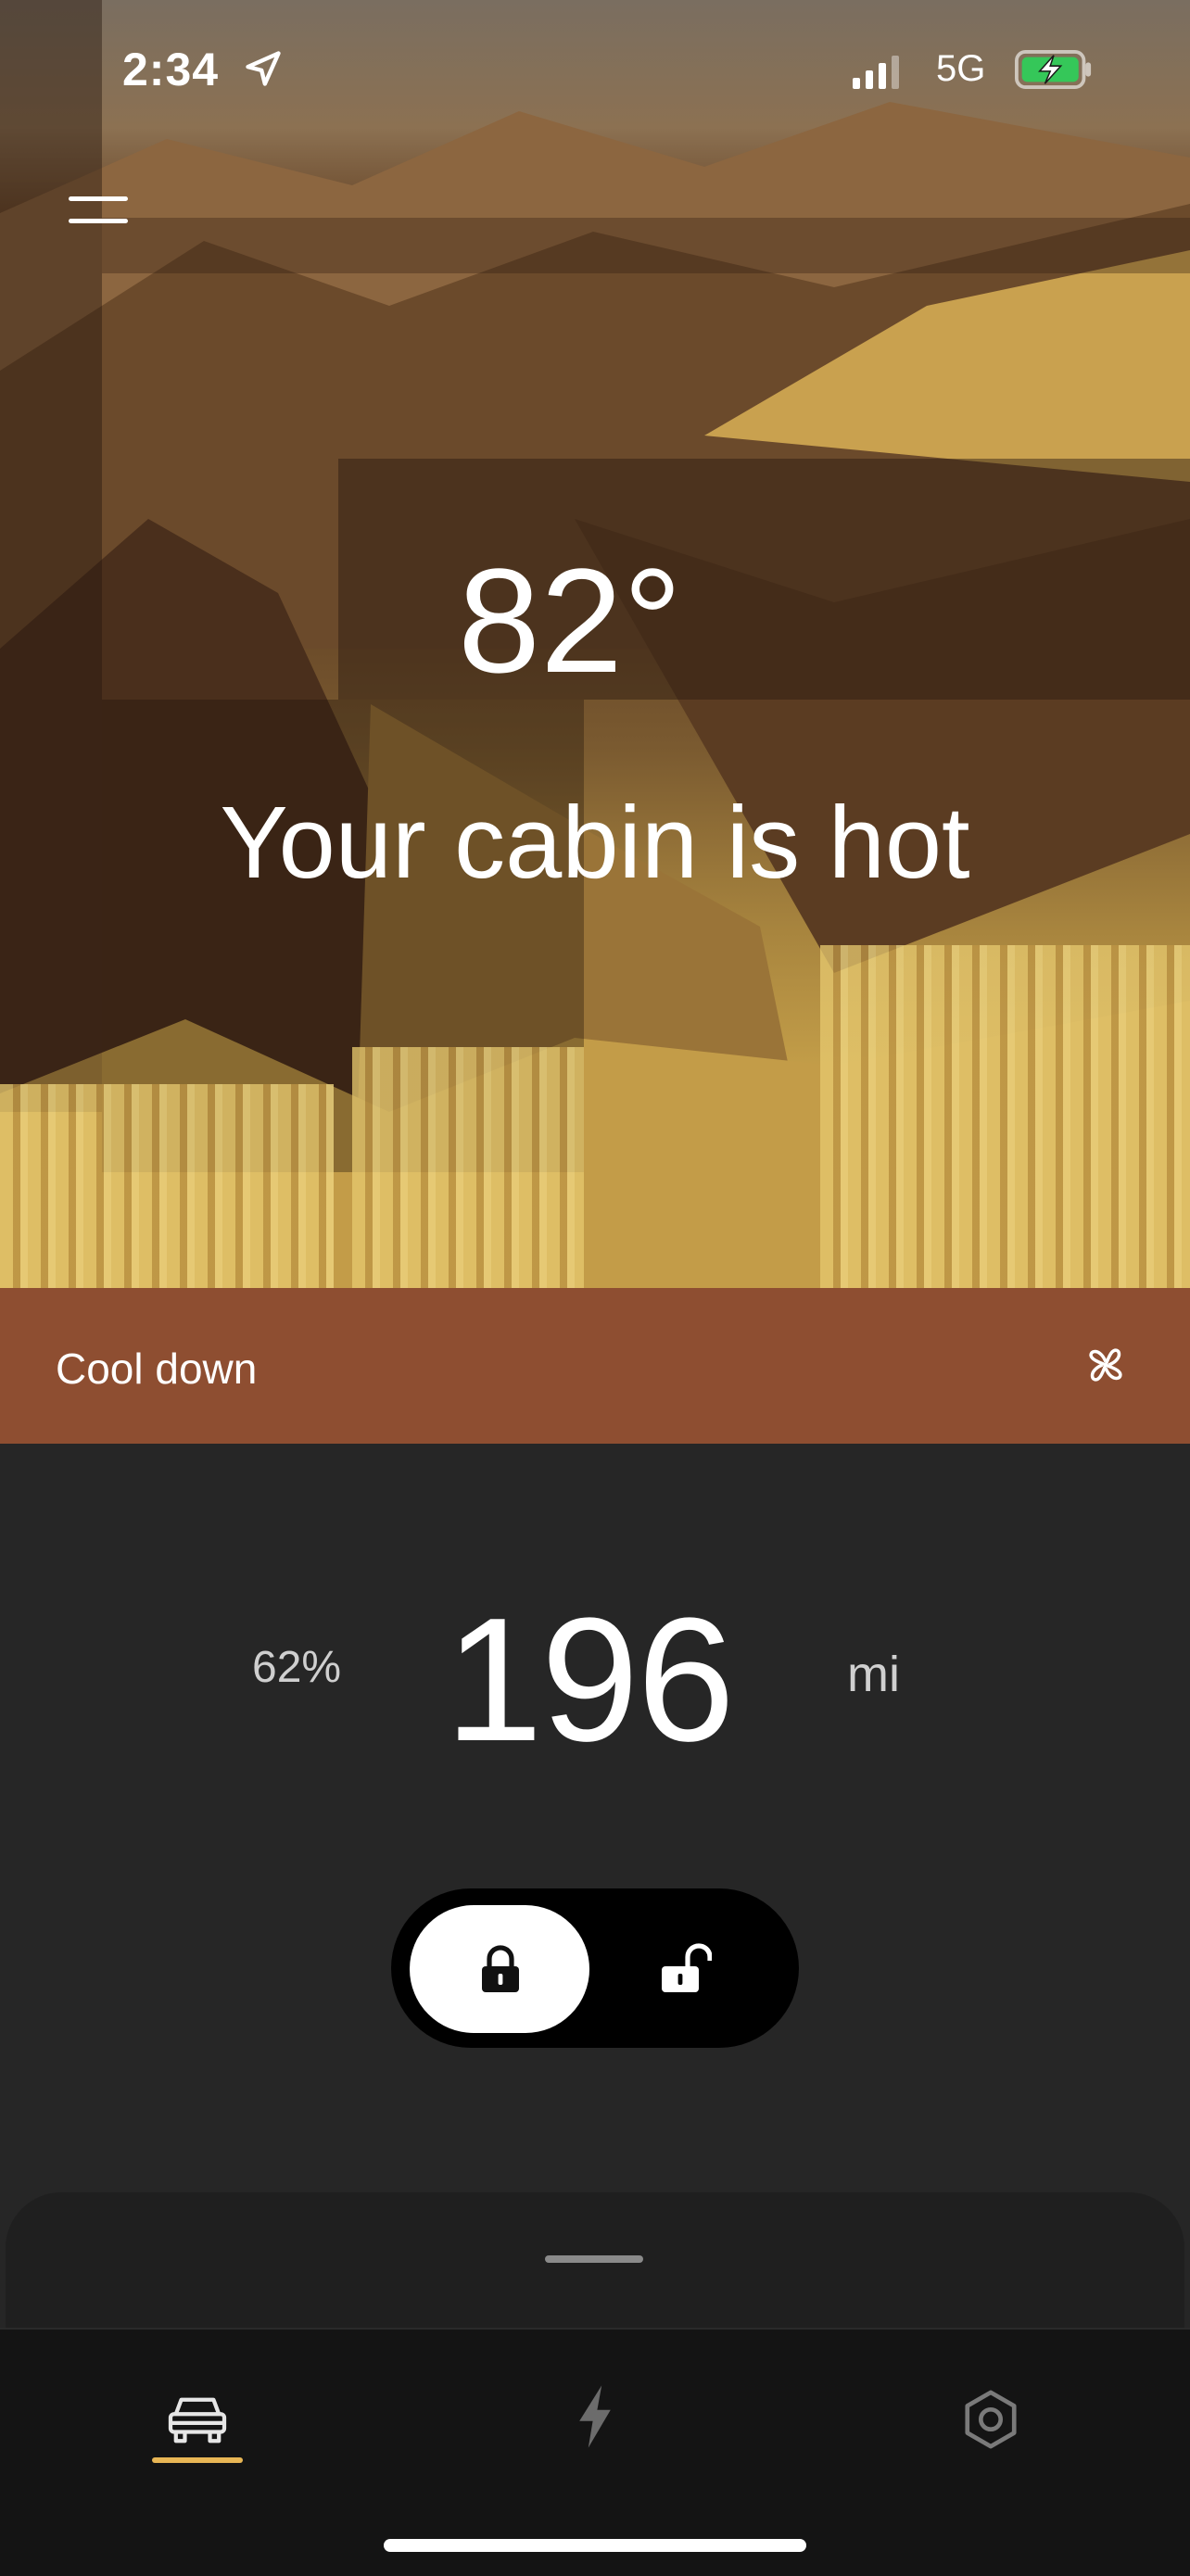 The width and height of the screenshot is (1190, 2576). Describe the element at coordinates (595, 843) in the screenshot. I see `cabin-status-headline: Your cabin is hot` at that location.